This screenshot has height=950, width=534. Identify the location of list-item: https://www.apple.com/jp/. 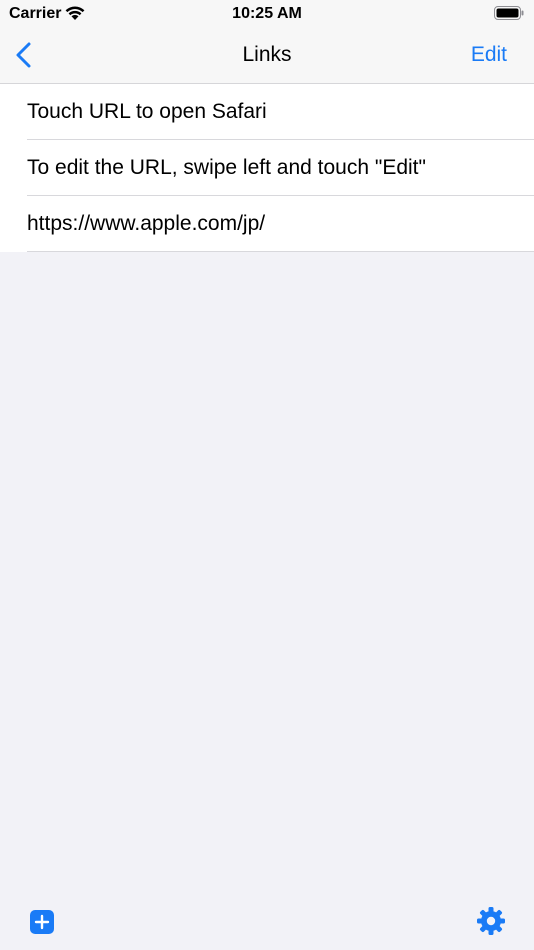
(267, 224).